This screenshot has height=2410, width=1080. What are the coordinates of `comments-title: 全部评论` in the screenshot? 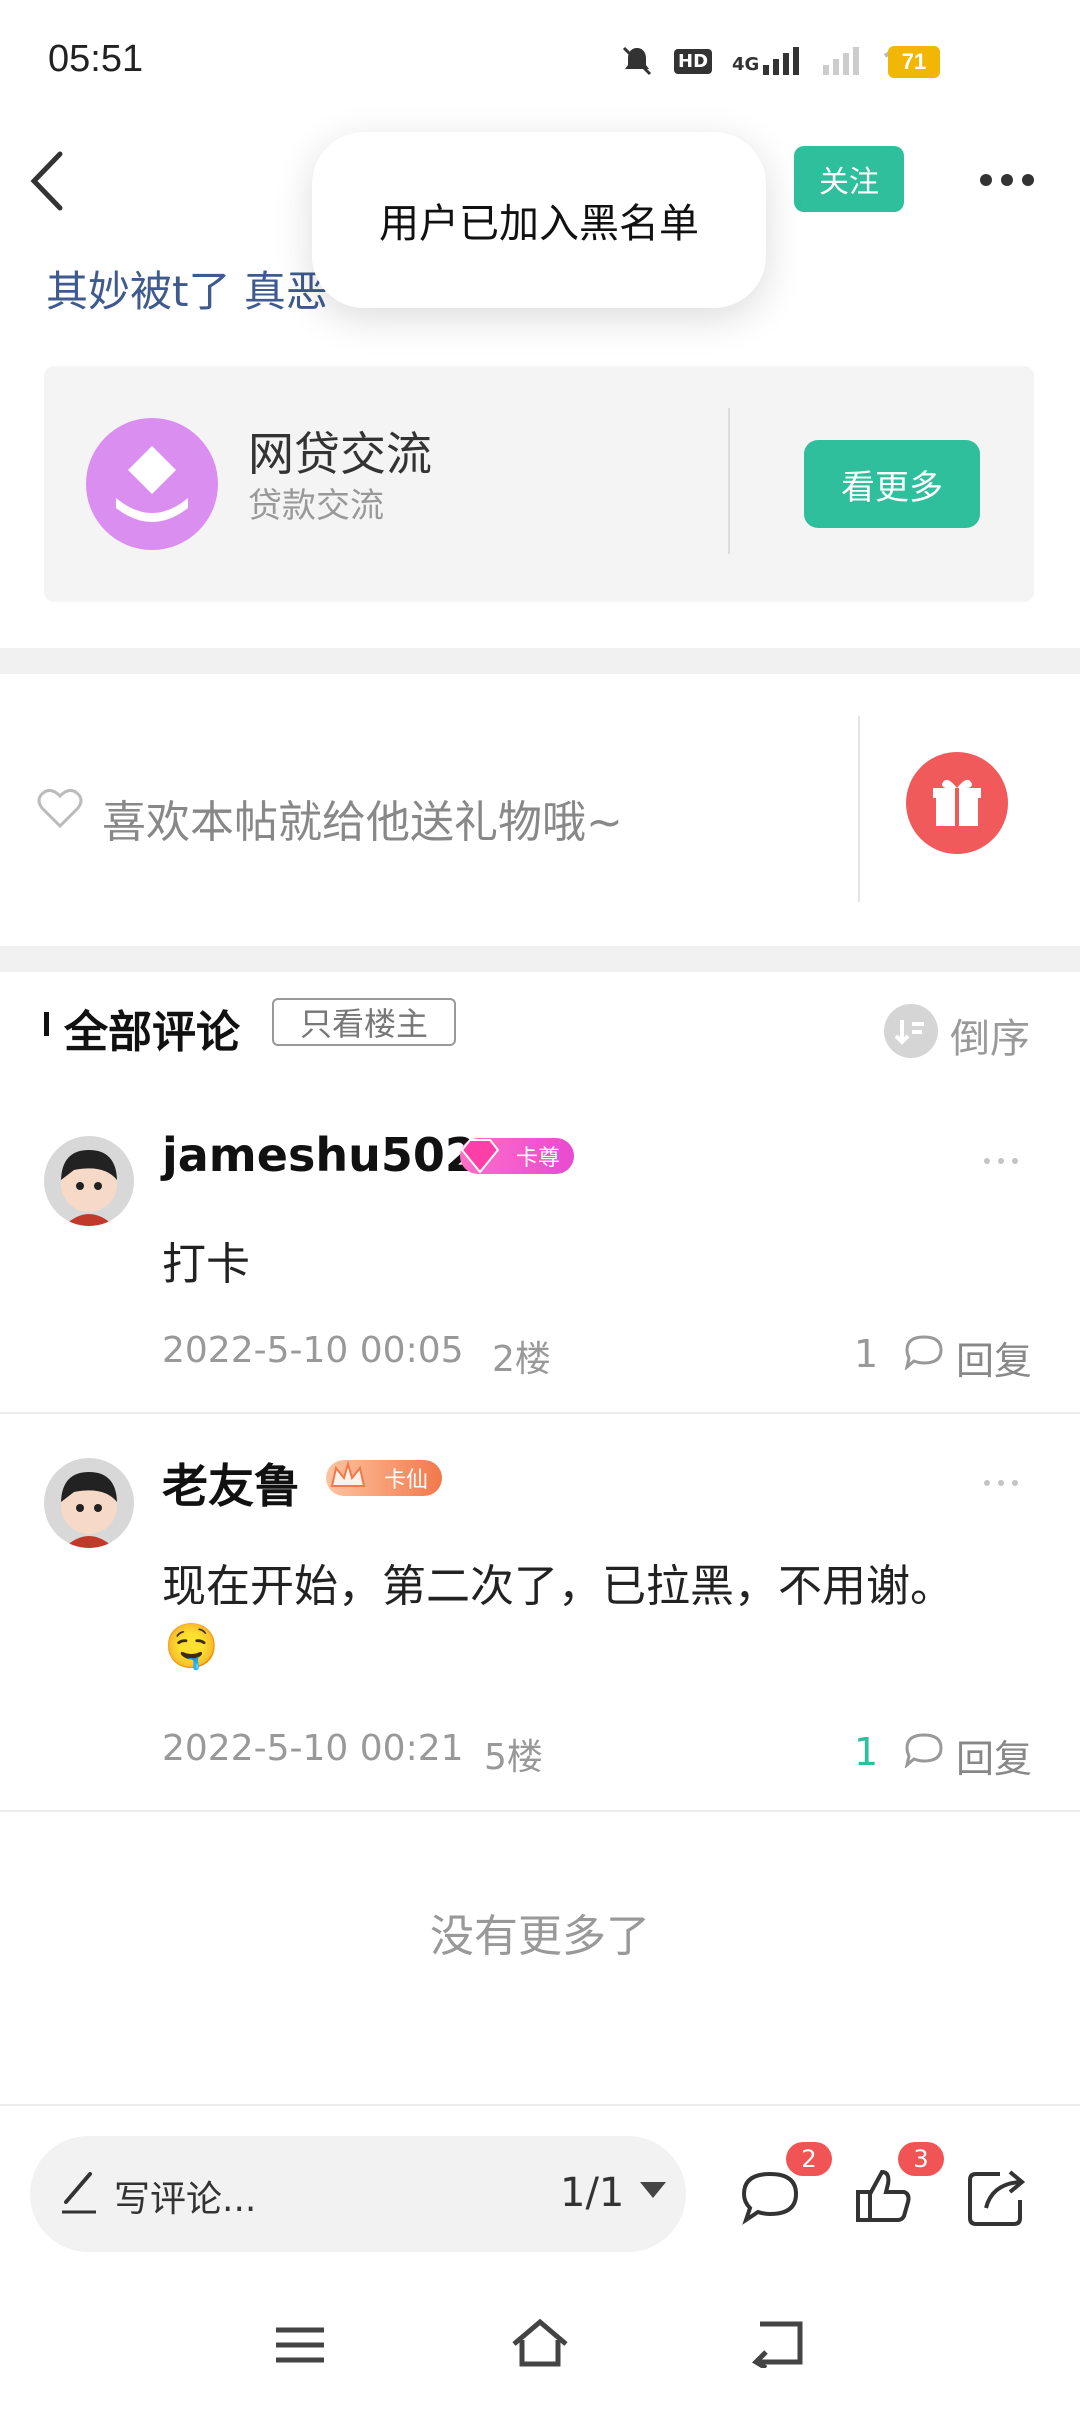 It's located at (152, 1032).